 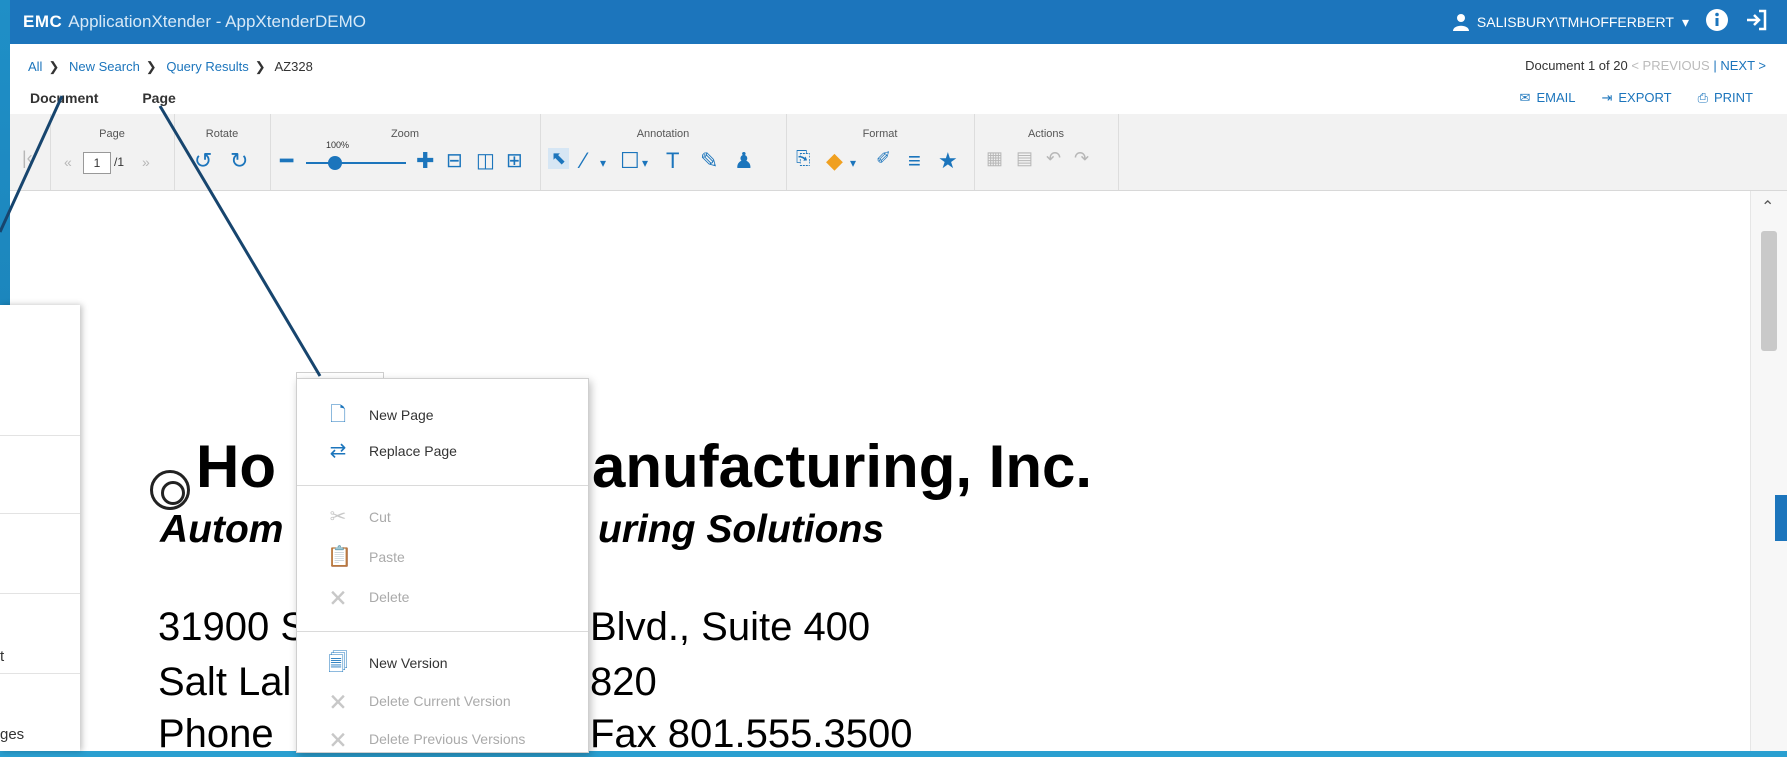 I want to click on line-style-icon: ≡, so click(x=914, y=161).